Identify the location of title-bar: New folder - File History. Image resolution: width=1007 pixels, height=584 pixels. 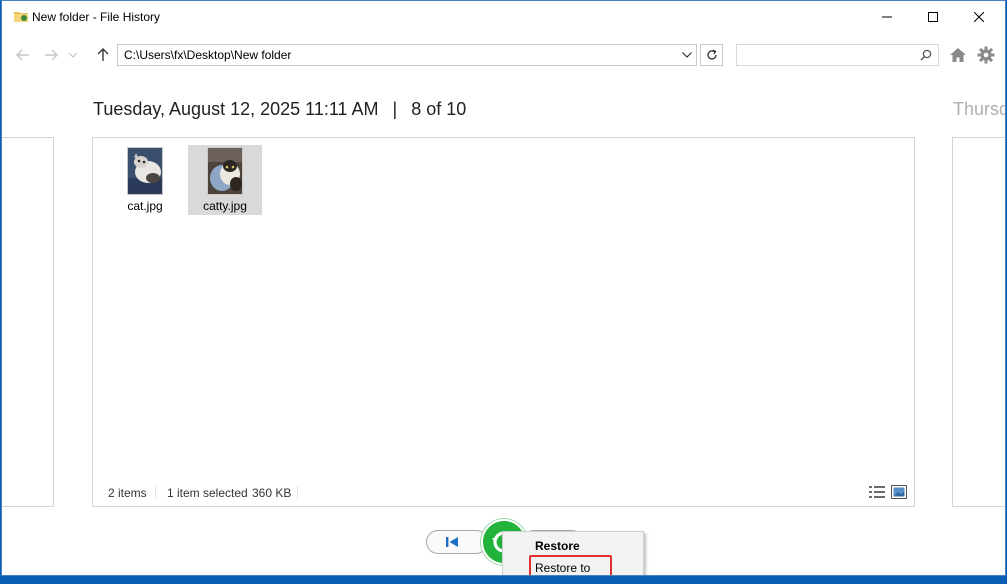
(503, 17).